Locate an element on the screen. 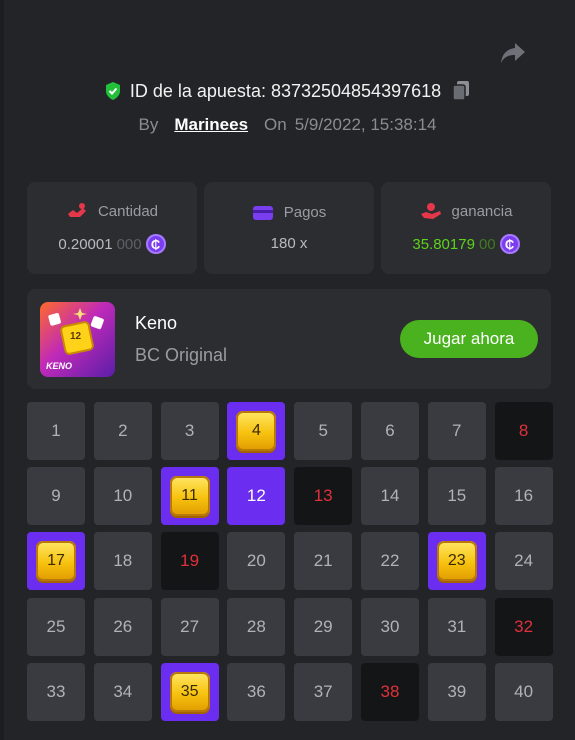 Image resolution: width=575 pixels, height=740 pixels. game-name: Keno is located at coordinates (156, 323).